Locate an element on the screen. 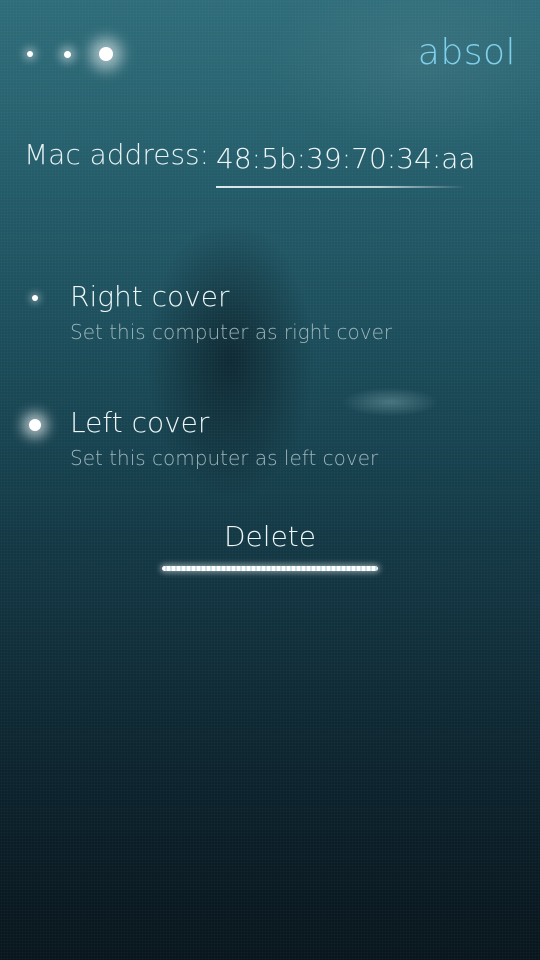 The image size is (540, 960). mac-address-field: 48:5b:39:70:34:aa is located at coordinates (346, 166).